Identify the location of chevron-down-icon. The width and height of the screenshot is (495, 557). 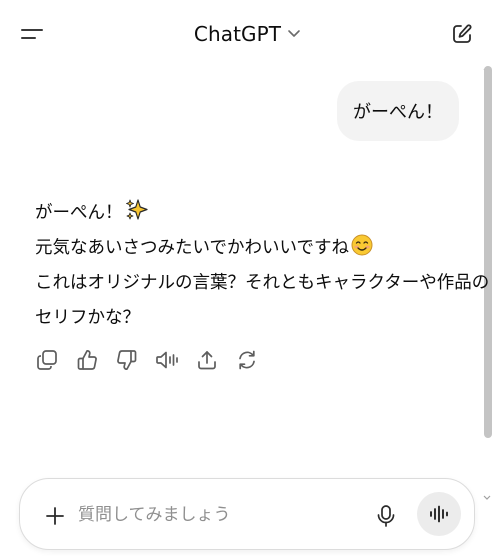
(294, 33).